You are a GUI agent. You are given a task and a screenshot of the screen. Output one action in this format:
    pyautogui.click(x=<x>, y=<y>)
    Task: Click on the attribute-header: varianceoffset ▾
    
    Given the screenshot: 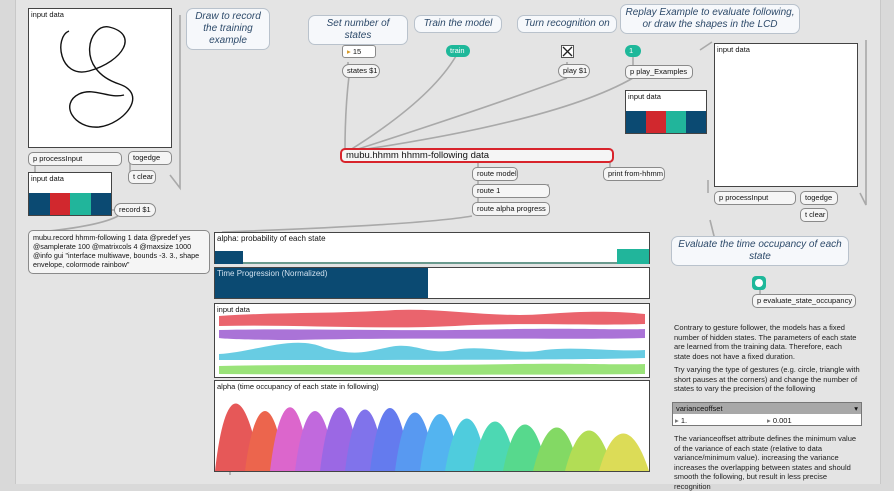 What is the action you would take?
    pyautogui.click(x=767, y=408)
    